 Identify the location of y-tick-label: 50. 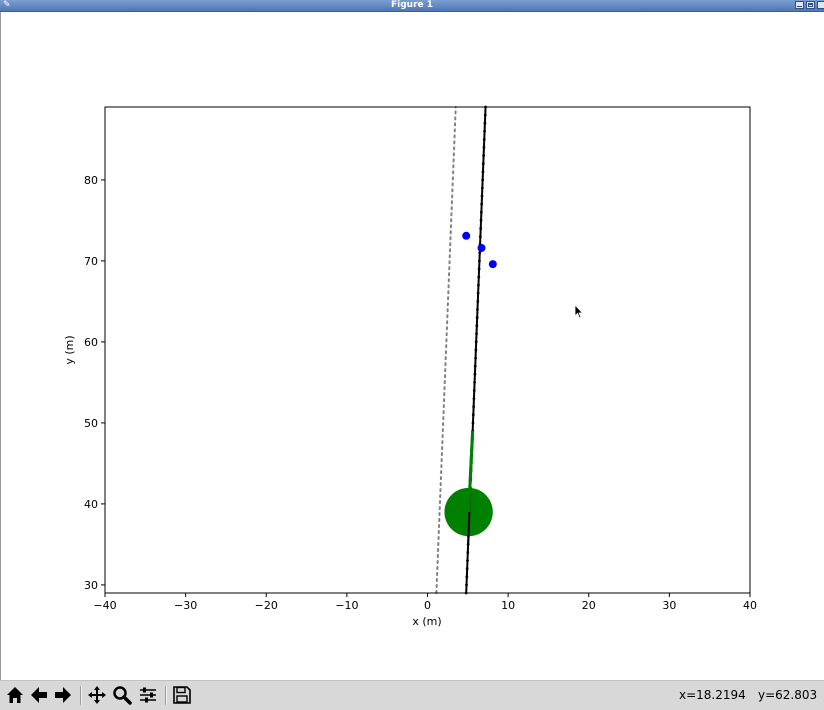
(91, 423).